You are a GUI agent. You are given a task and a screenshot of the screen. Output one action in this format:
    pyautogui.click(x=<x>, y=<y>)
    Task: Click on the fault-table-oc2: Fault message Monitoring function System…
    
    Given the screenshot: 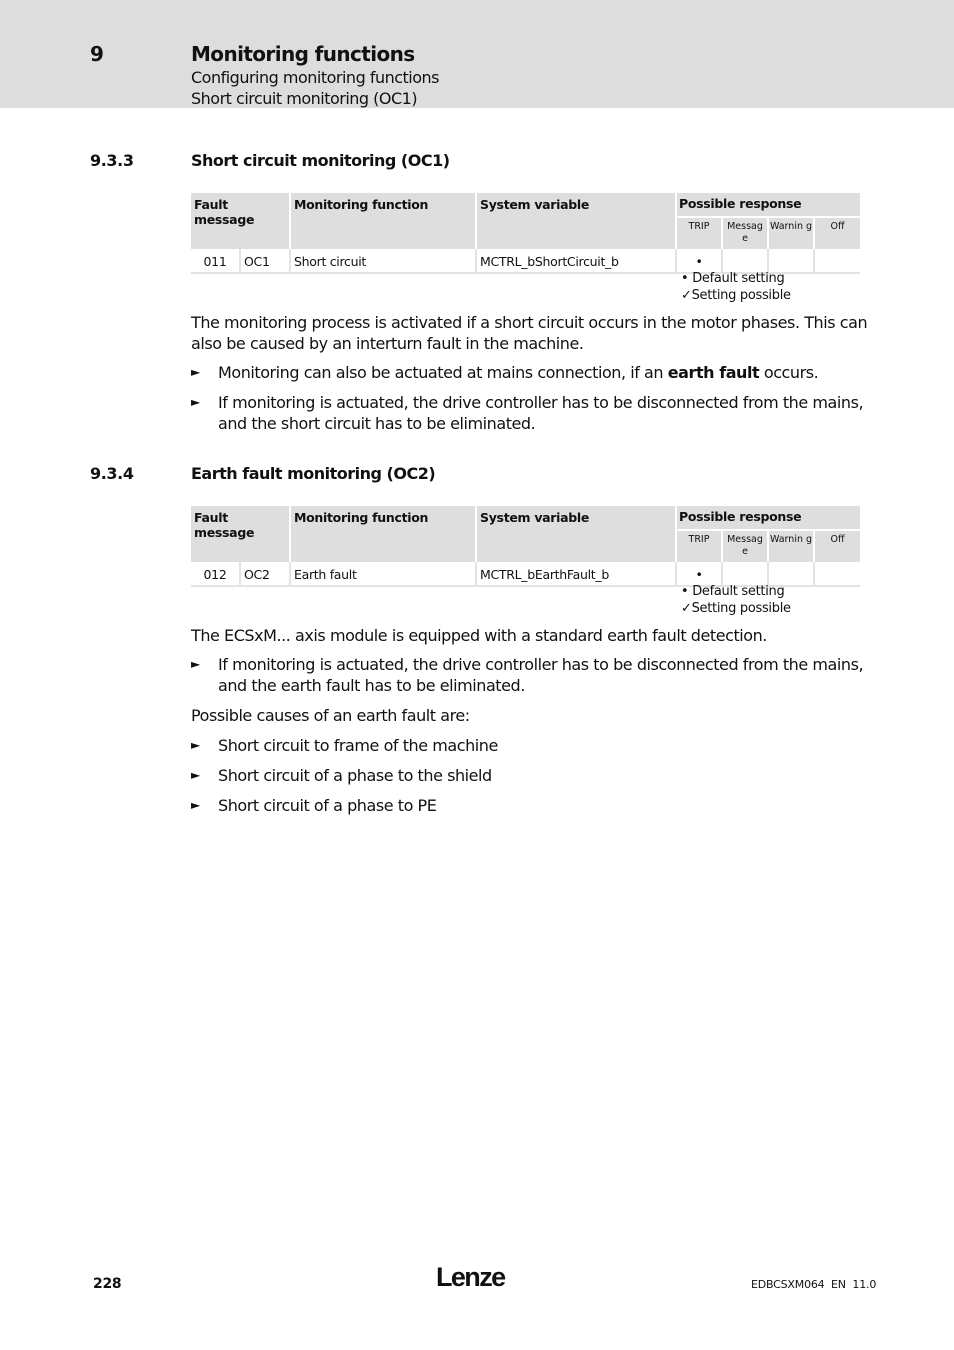 What is the action you would take?
    pyautogui.click(x=525, y=546)
    